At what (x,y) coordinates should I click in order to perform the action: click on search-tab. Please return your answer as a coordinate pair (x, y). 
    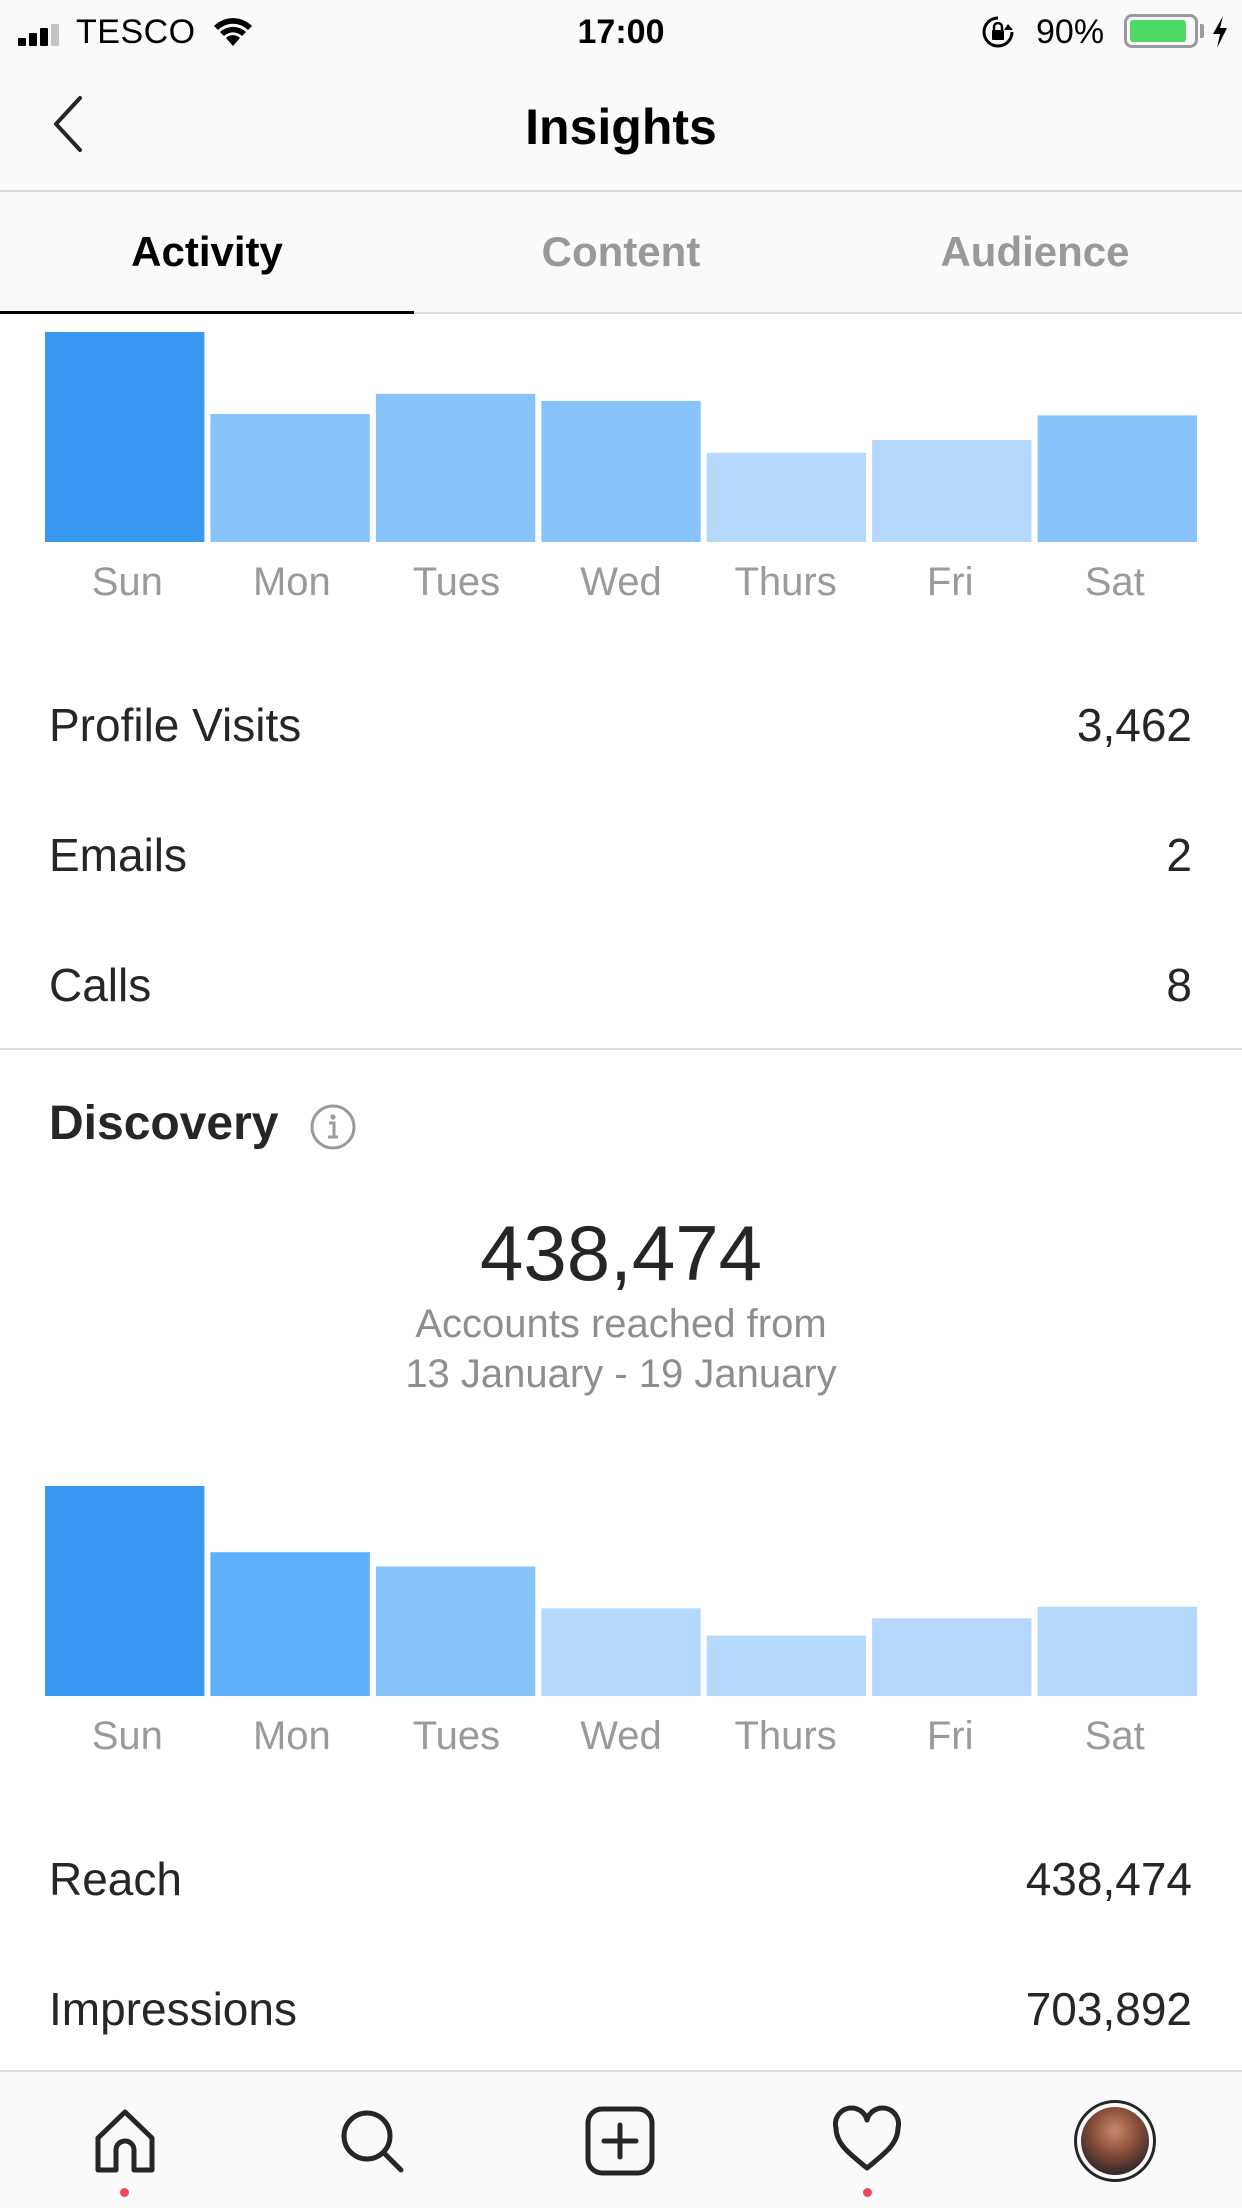
    Looking at the image, I should click on (372, 2141).